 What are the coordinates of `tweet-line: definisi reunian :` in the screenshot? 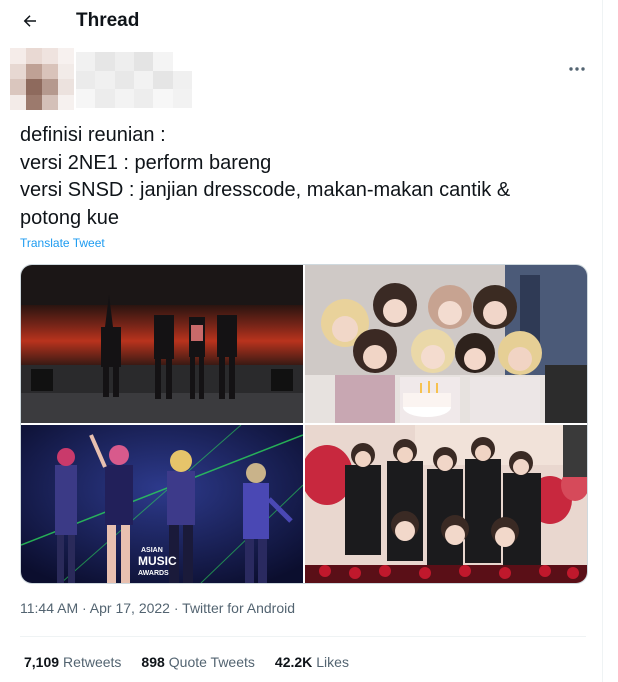 It's located at (93, 135).